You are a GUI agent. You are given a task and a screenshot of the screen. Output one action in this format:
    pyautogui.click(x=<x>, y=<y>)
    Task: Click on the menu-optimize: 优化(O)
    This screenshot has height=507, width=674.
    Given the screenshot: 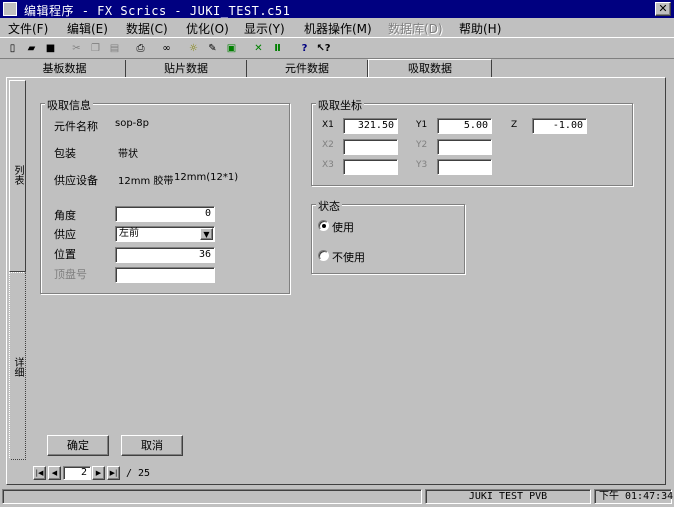 What is the action you would take?
    pyautogui.click(x=207, y=28)
    